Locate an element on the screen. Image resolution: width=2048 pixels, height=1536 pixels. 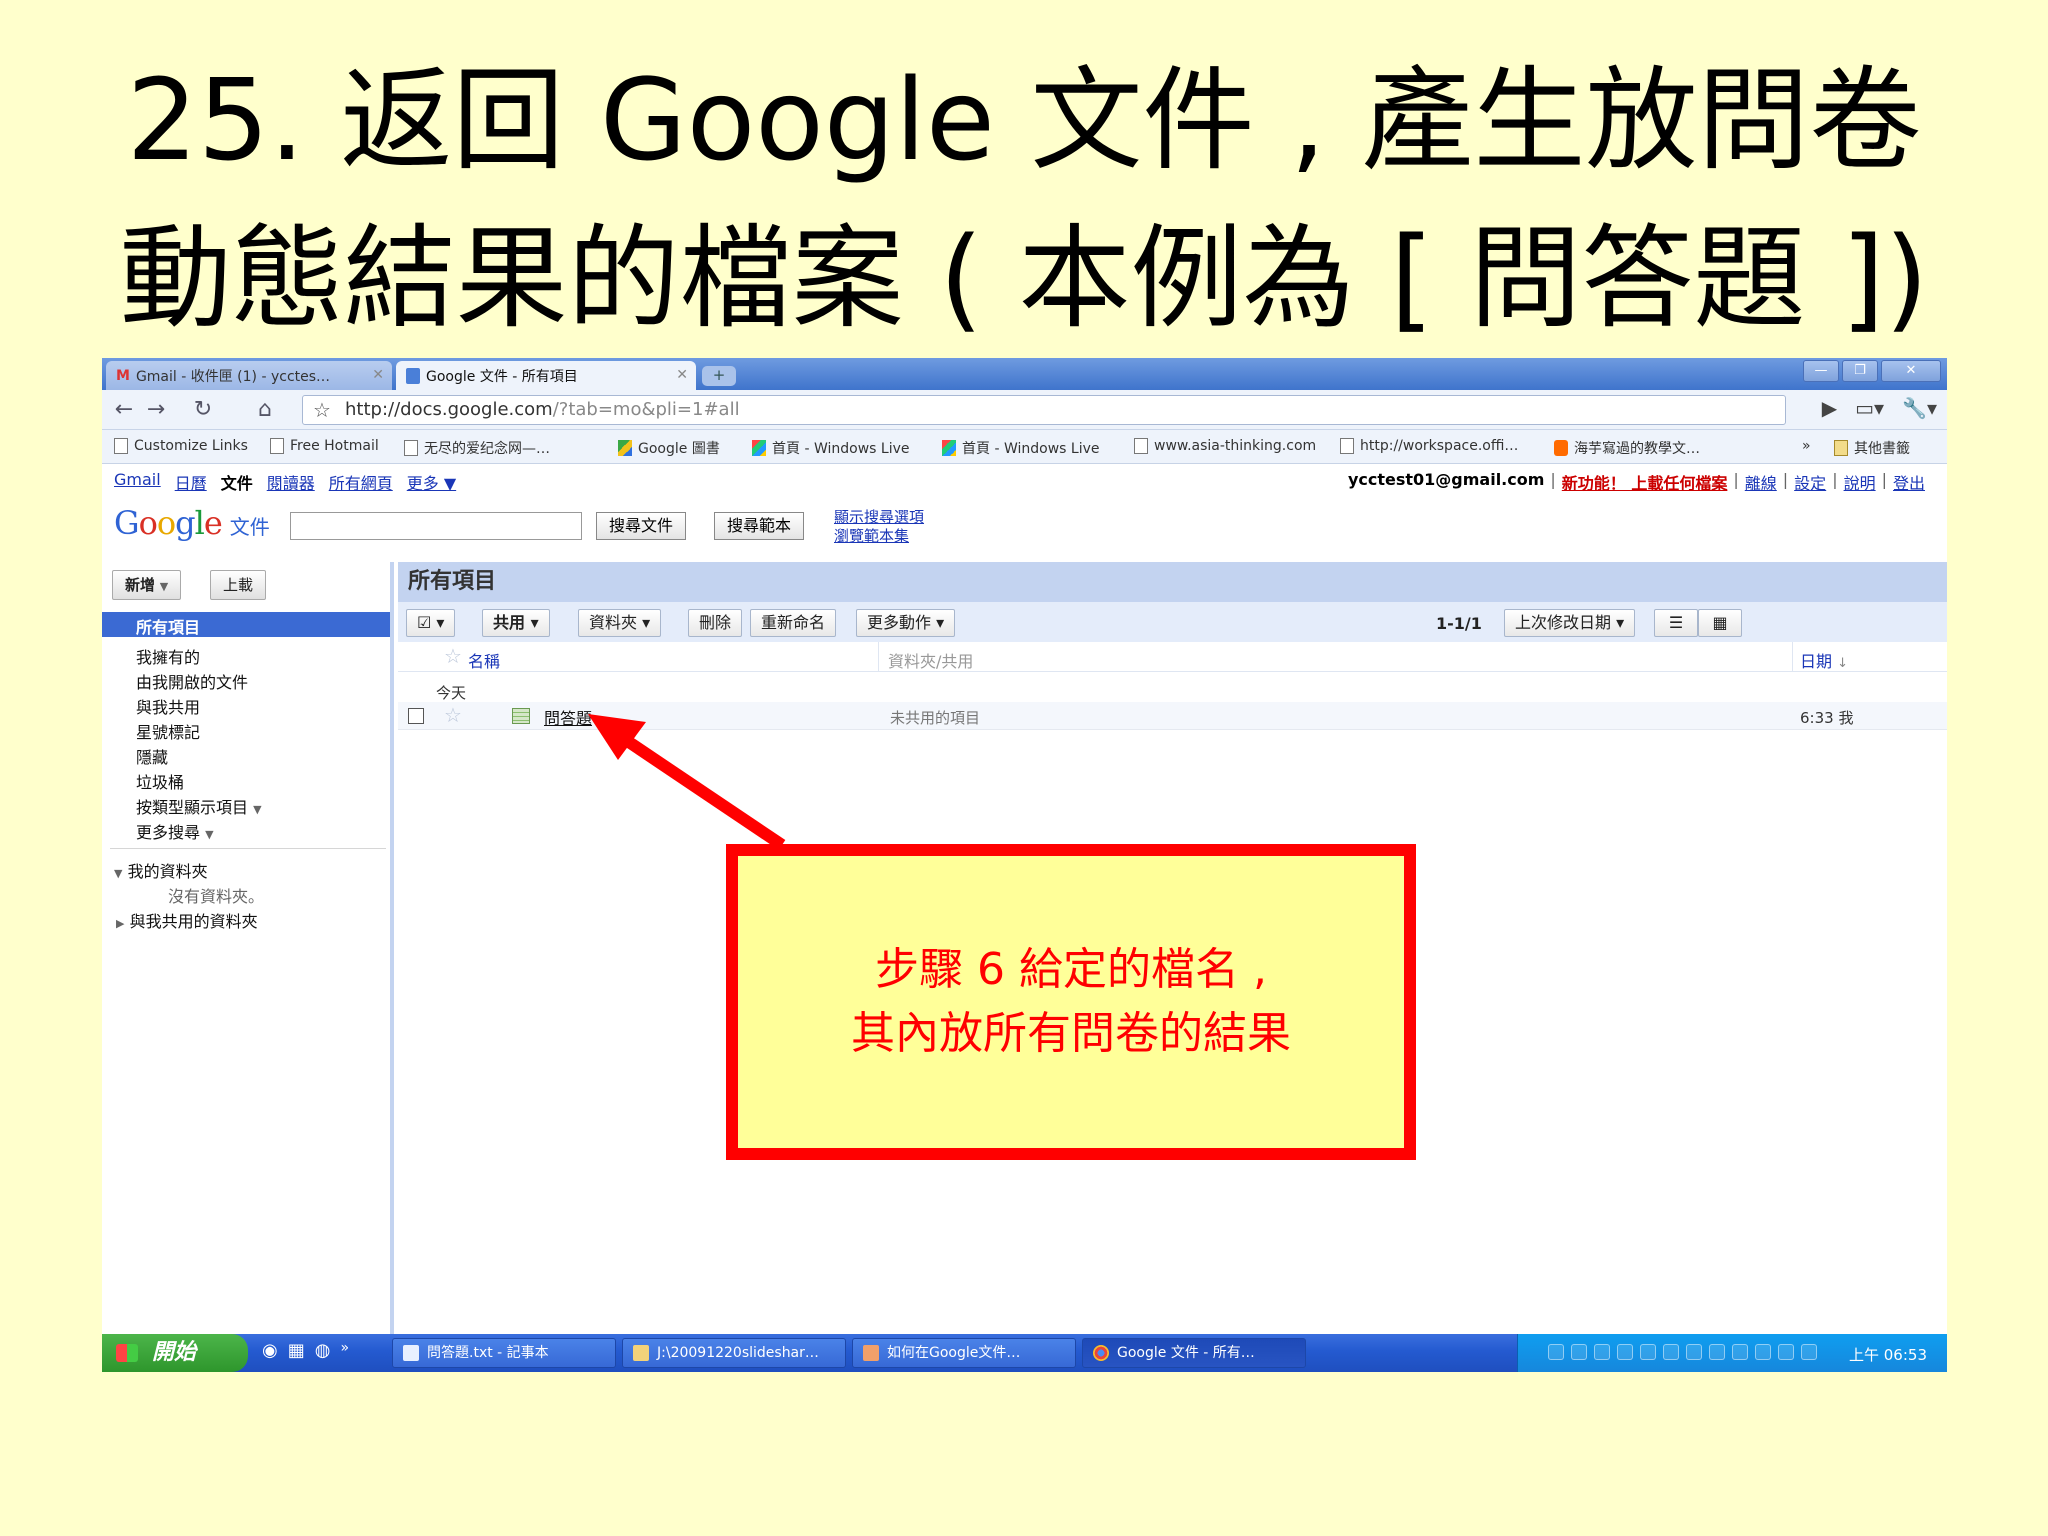
sidebar-item-starred: 星號標記 is located at coordinates (168, 731).